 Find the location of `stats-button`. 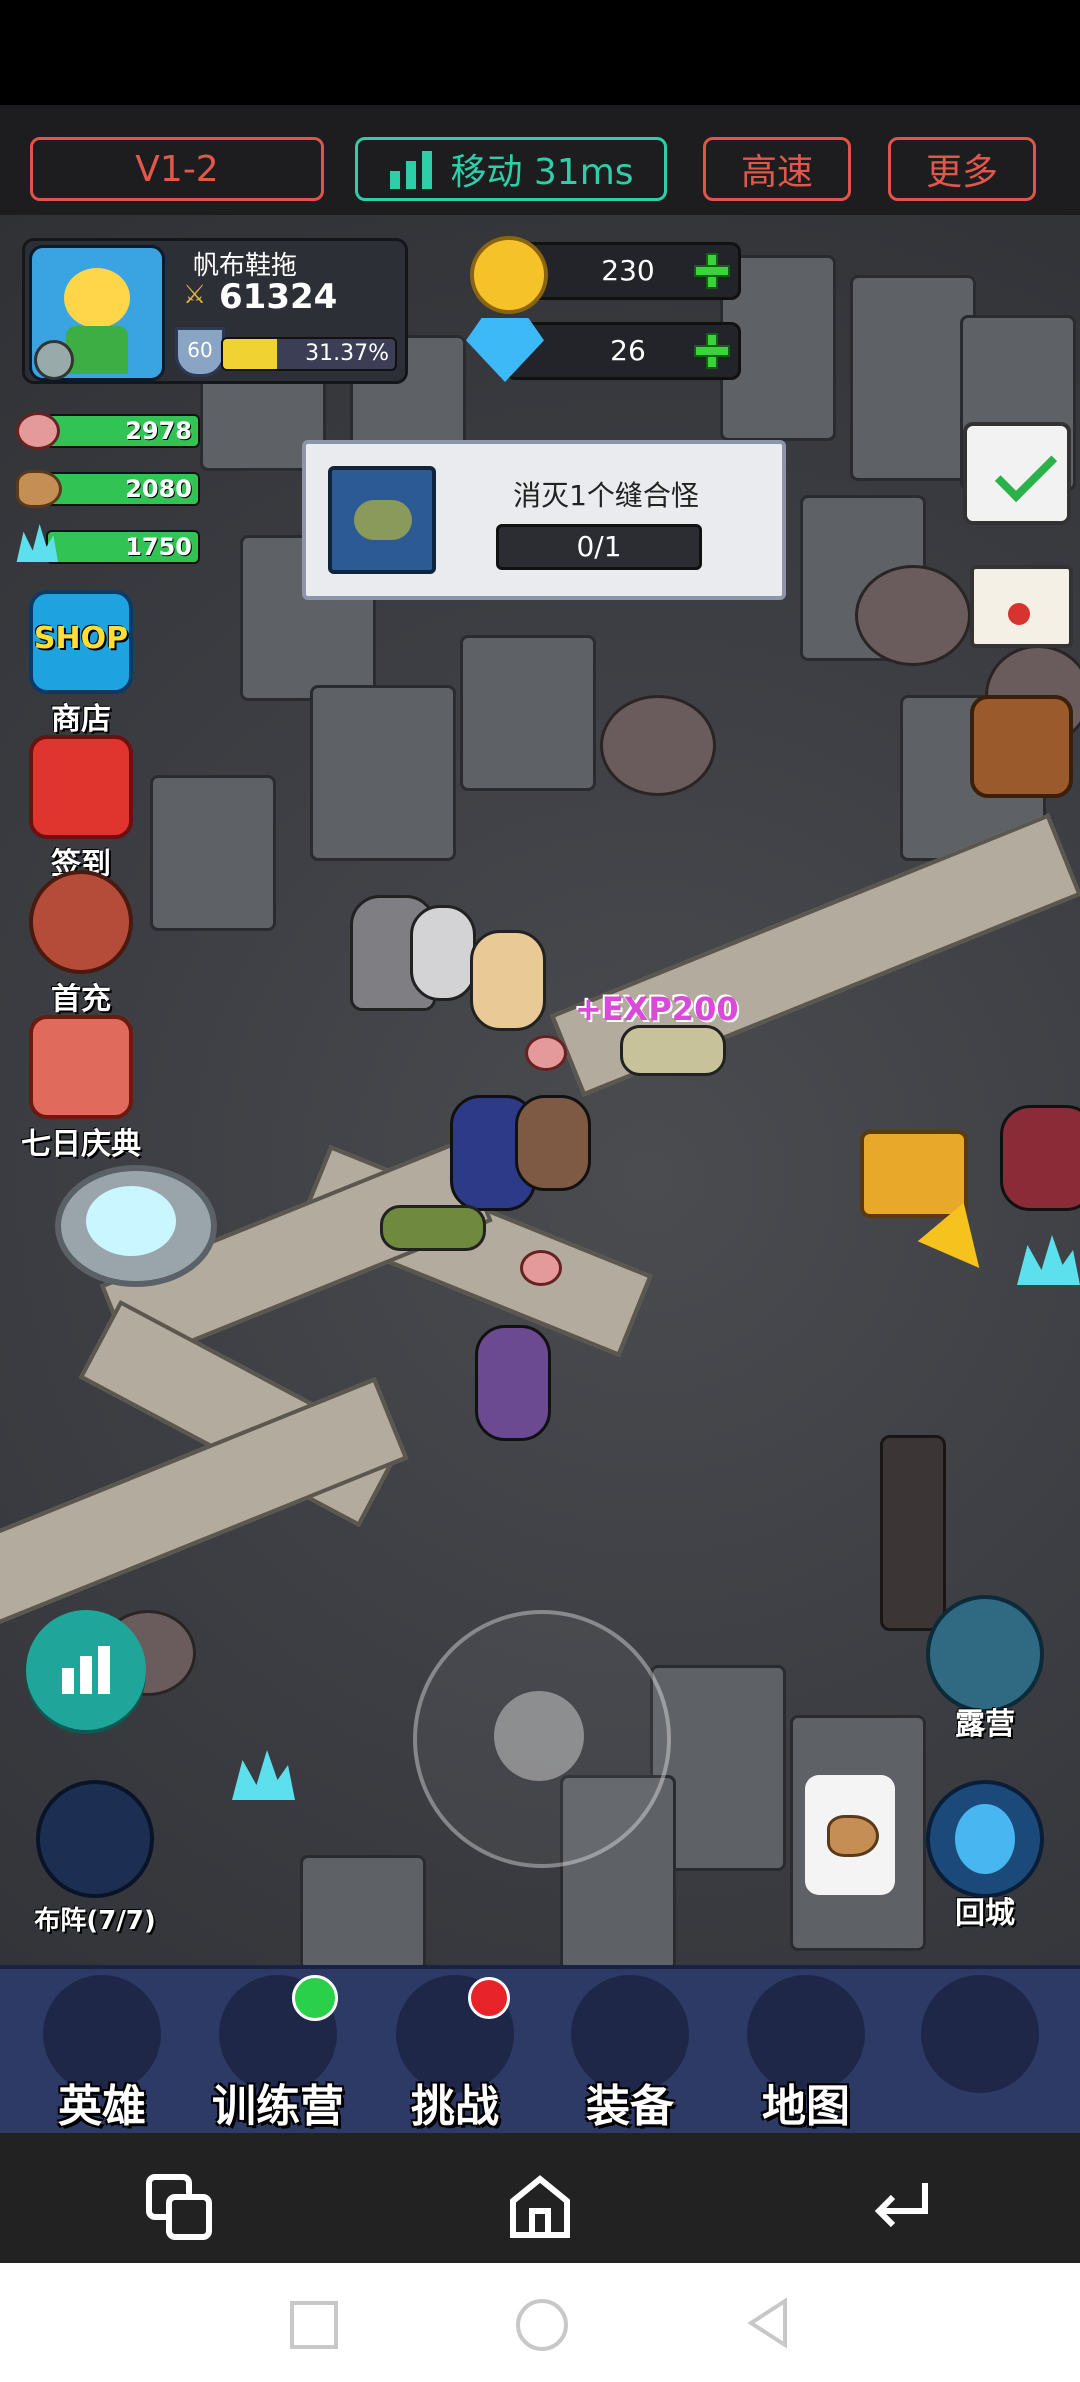

stats-button is located at coordinates (86, 1670).